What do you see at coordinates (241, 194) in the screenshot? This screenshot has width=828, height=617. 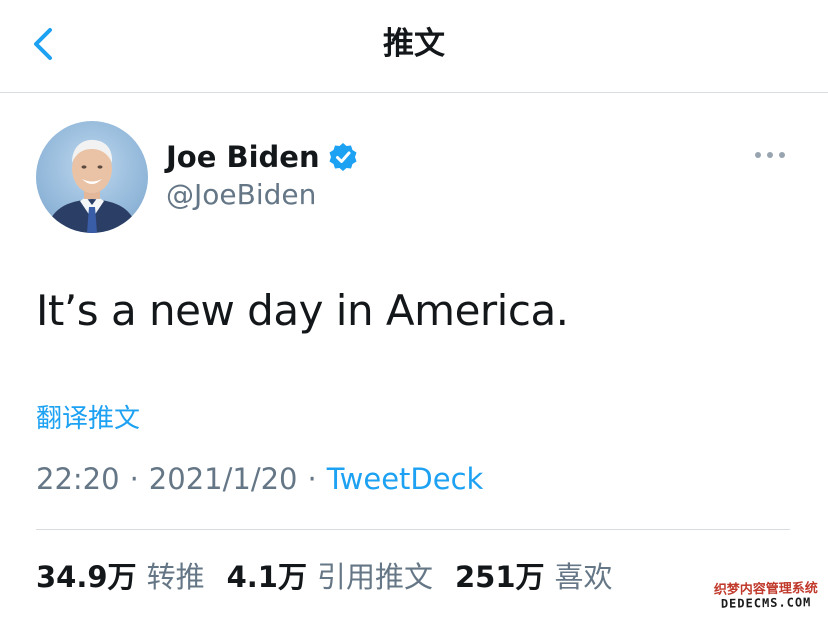 I see `author-handle: @JoeBiden` at bounding box center [241, 194].